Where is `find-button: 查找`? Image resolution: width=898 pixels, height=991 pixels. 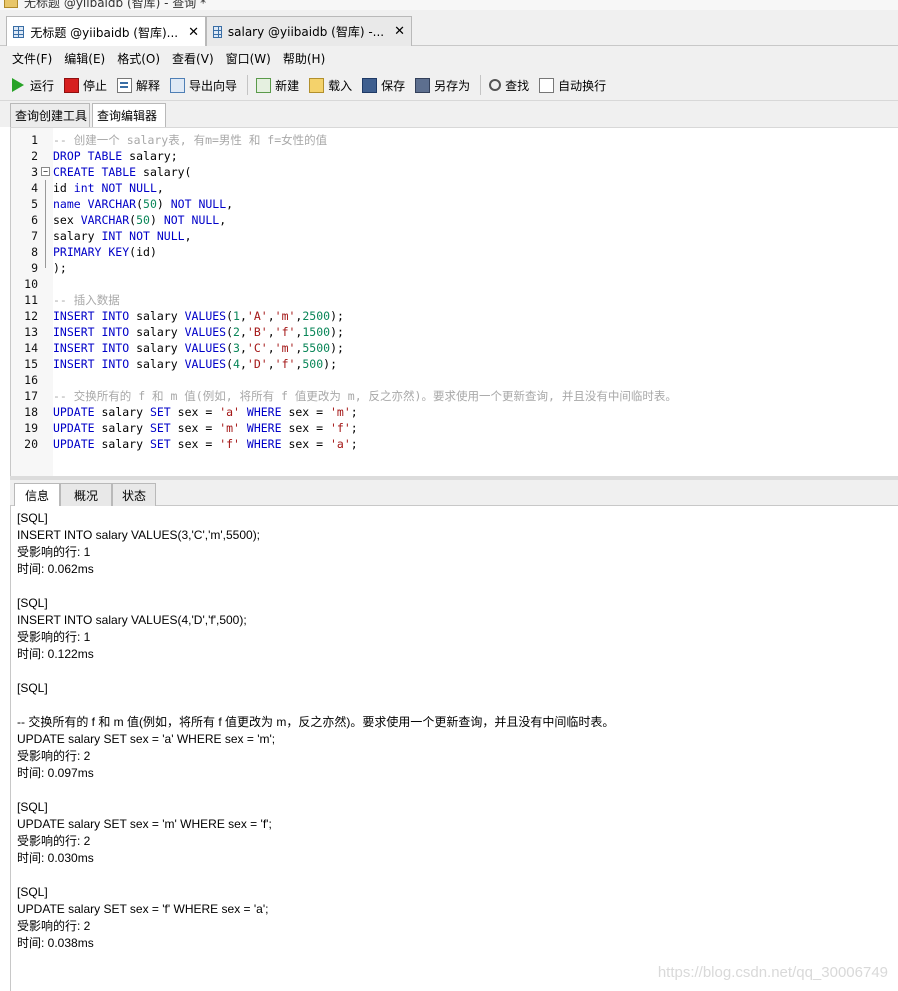
find-button: 查找 is located at coordinates (509, 85).